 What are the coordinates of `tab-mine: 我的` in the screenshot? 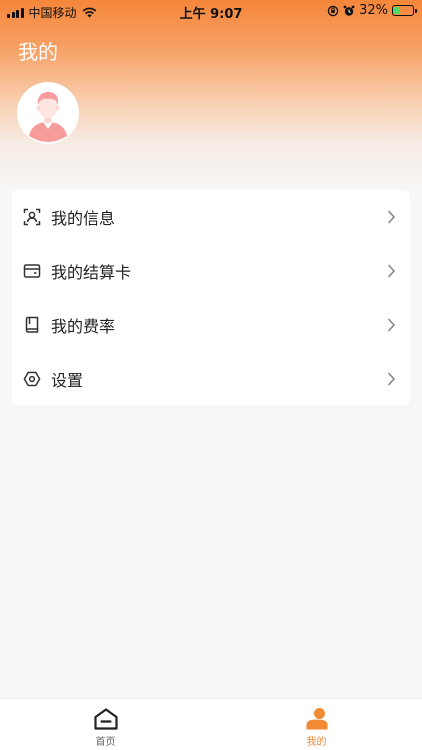 It's located at (316, 724).